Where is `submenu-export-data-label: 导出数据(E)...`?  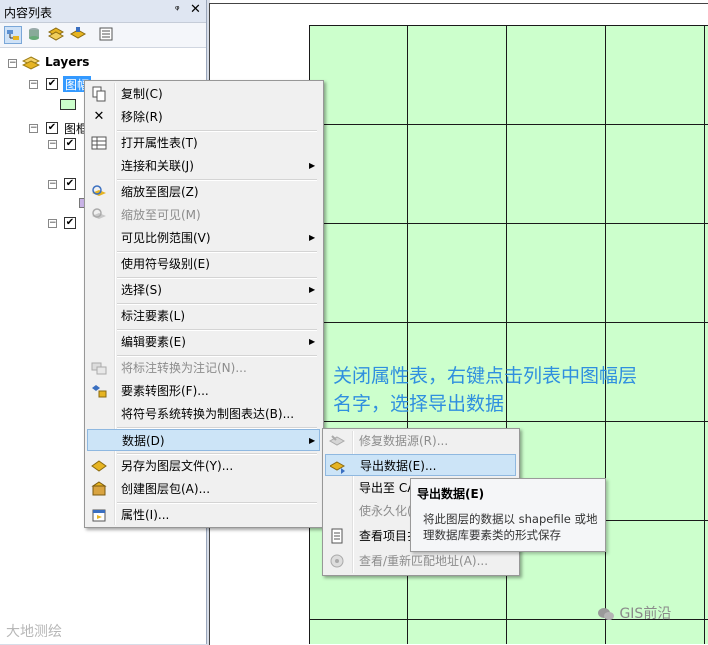
submenu-export-data-label: 导出数据(E)... is located at coordinates (398, 466).